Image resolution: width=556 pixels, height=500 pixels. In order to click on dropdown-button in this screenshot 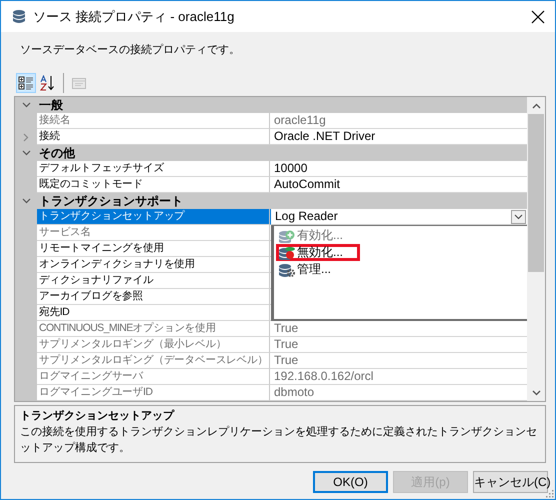, I will do `click(518, 217)`.